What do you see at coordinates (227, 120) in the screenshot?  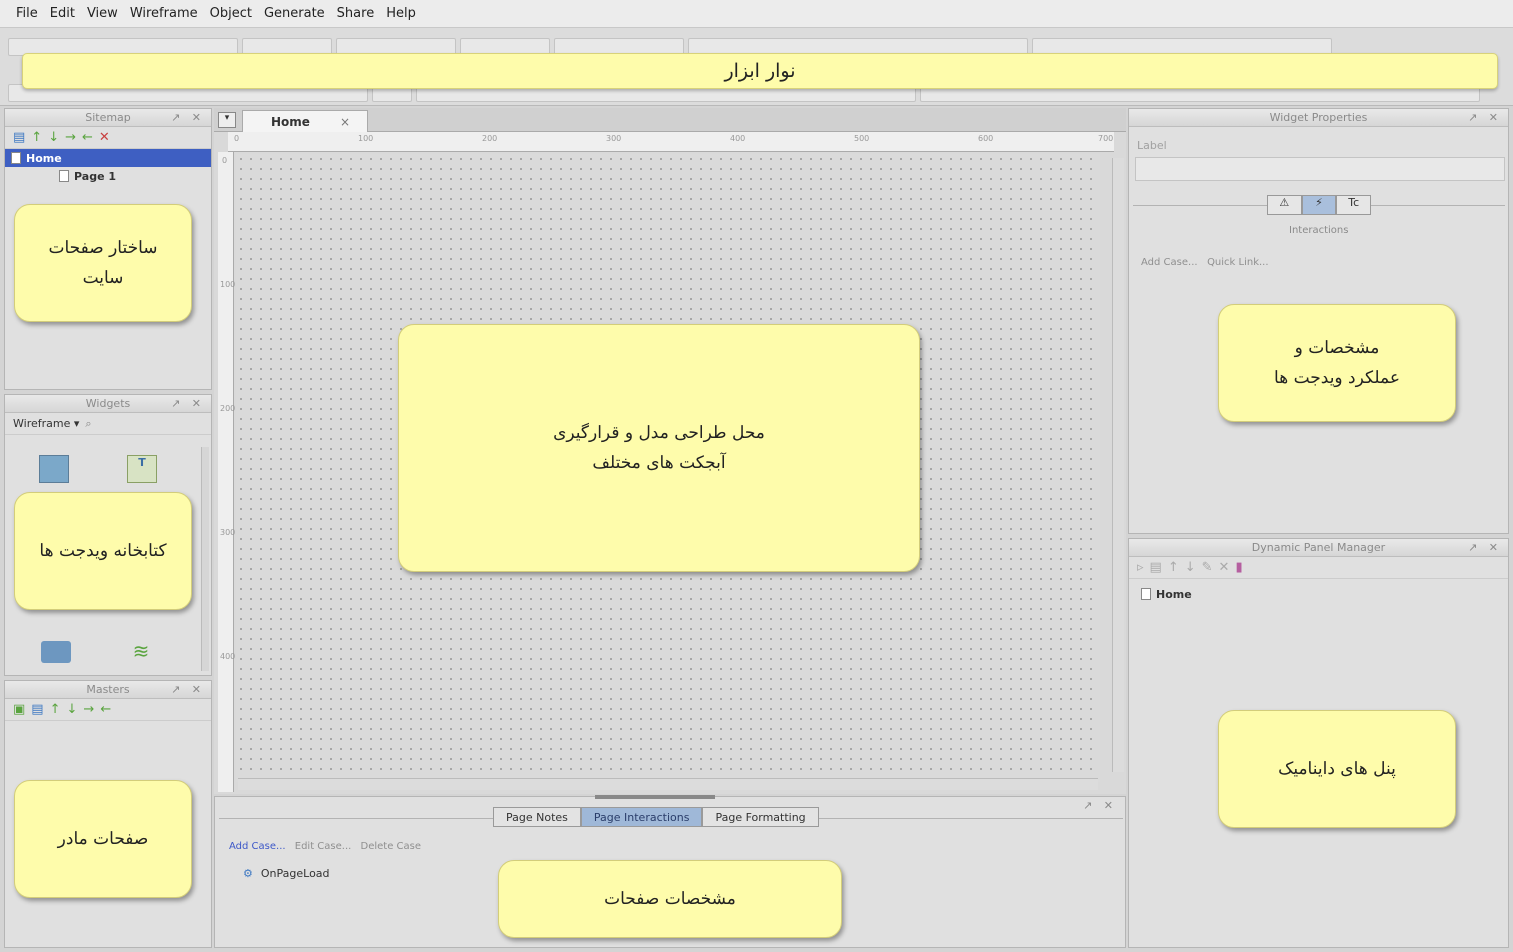 I see `tab-menu-icon: ▾` at bounding box center [227, 120].